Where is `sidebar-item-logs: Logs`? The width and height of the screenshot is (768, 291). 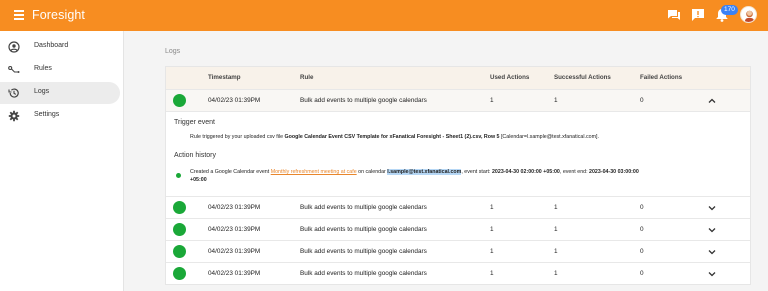 sidebar-item-logs: Logs is located at coordinates (60, 93).